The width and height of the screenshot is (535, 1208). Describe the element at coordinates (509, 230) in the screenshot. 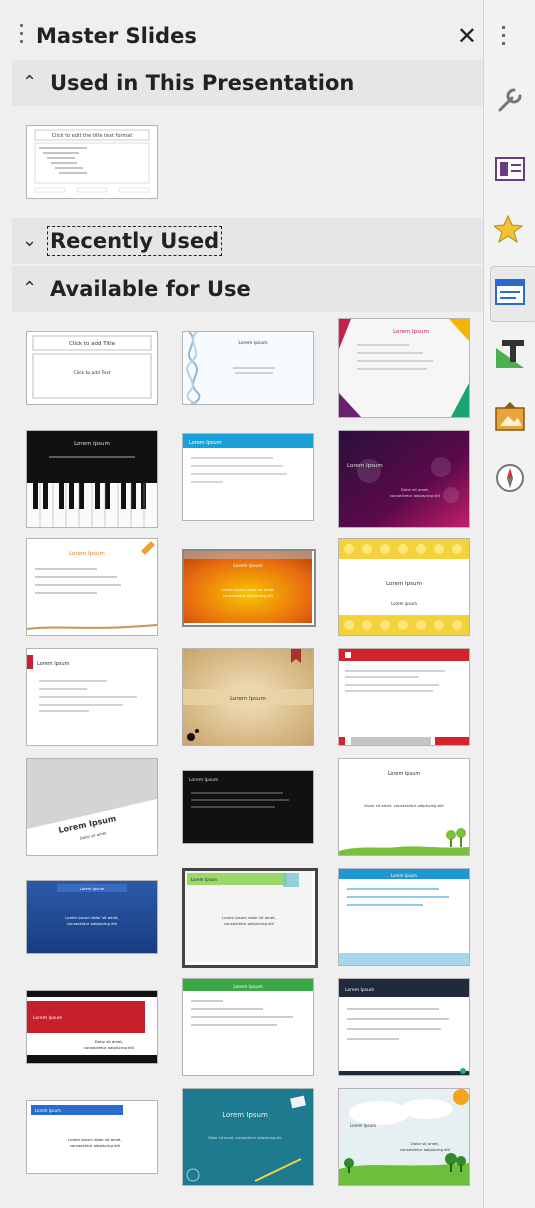

I see `animation-icon` at that location.